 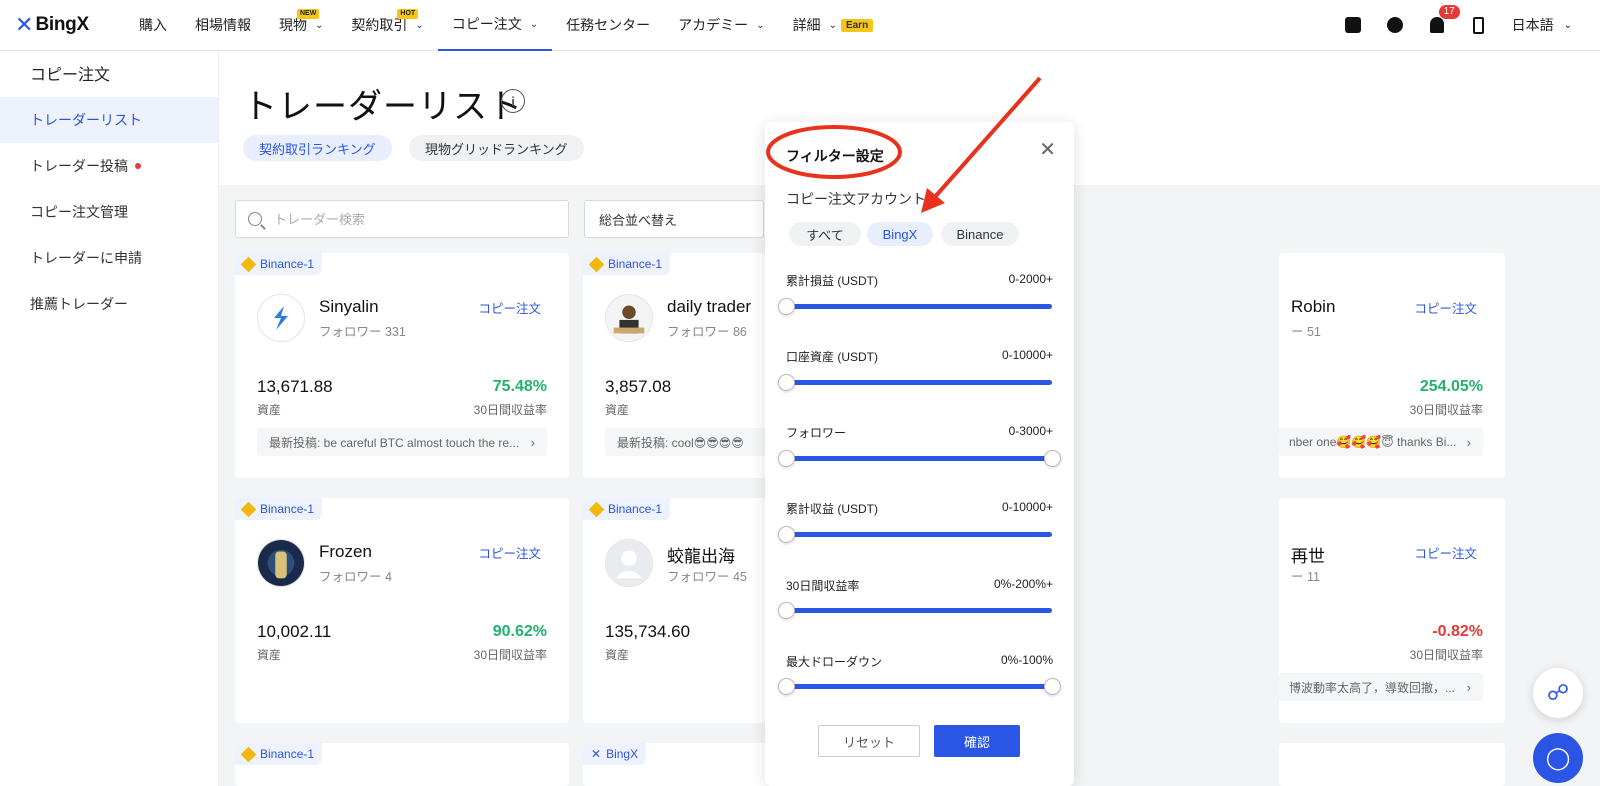 I want to click on info-icon: i, so click(x=513, y=101).